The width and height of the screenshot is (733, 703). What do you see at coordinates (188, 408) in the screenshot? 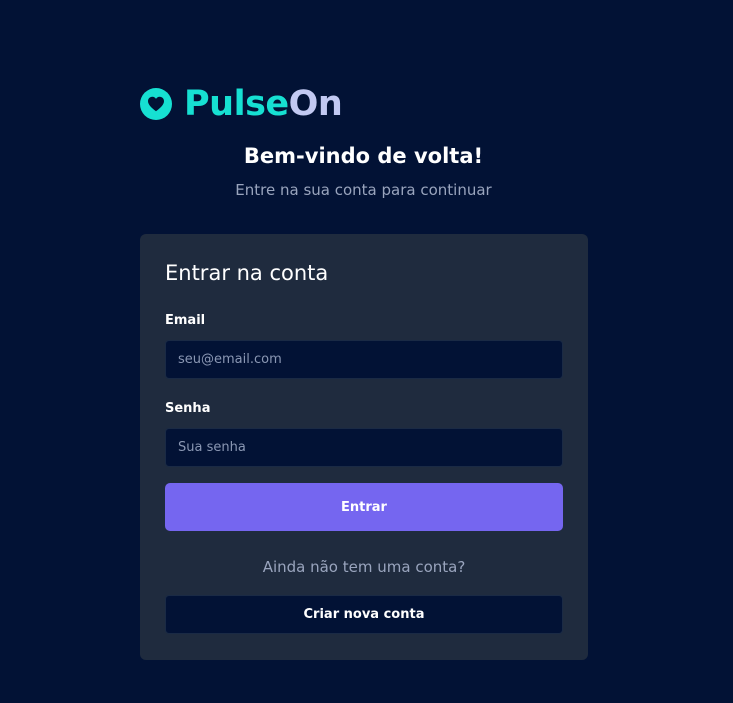
I see `password-label: Senha` at bounding box center [188, 408].